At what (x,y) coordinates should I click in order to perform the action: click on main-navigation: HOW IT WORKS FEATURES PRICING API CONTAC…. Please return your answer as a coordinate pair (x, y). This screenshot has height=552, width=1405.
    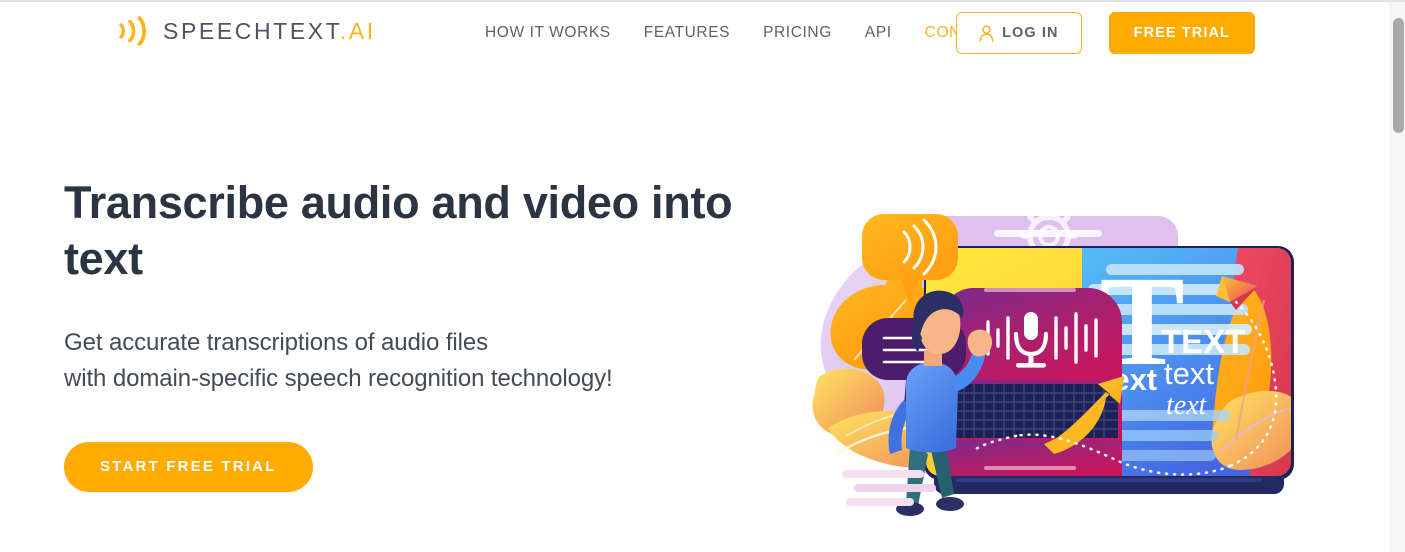
    Looking at the image, I should click on (757, 33).